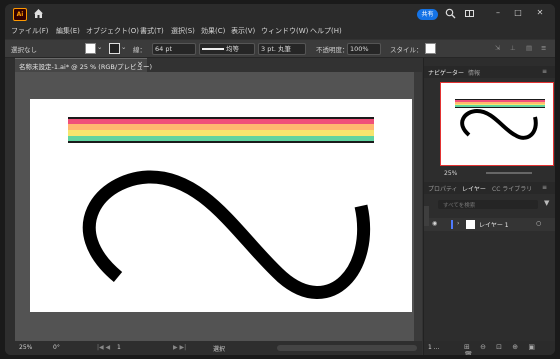 Image resolution: width=560 pixels, height=359 pixels. What do you see at coordinates (430, 48) in the screenshot?
I see `graphic-style-swatch` at bounding box center [430, 48].